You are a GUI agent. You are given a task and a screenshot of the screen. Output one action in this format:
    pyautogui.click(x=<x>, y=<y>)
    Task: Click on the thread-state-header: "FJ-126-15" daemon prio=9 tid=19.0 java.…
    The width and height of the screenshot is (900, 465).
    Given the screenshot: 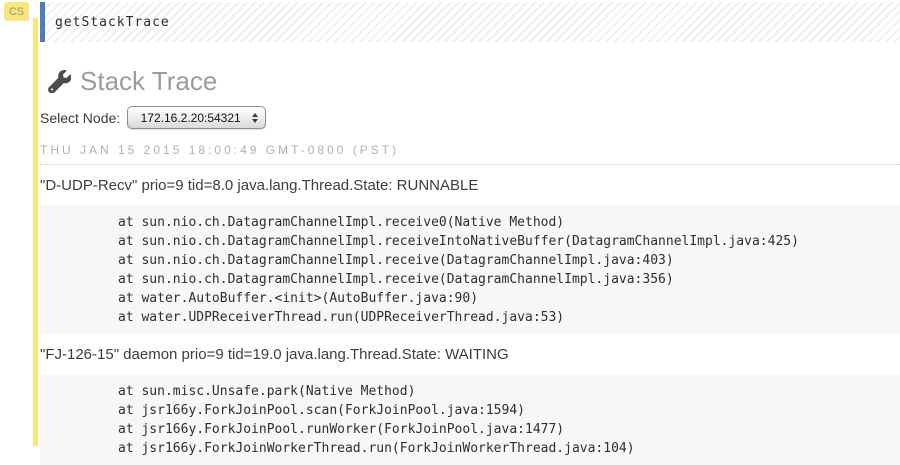 What is the action you would take?
    pyautogui.click(x=274, y=354)
    